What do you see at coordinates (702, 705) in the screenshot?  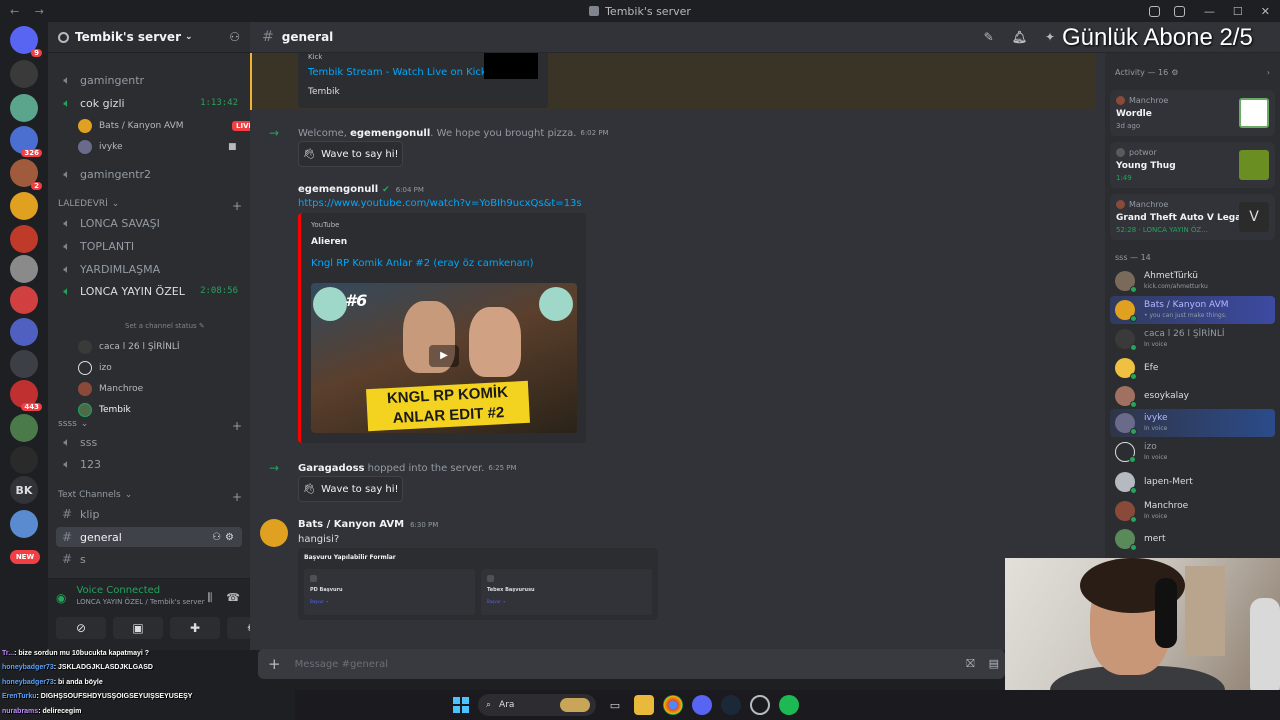 I see `discord-icon` at bounding box center [702, 705].